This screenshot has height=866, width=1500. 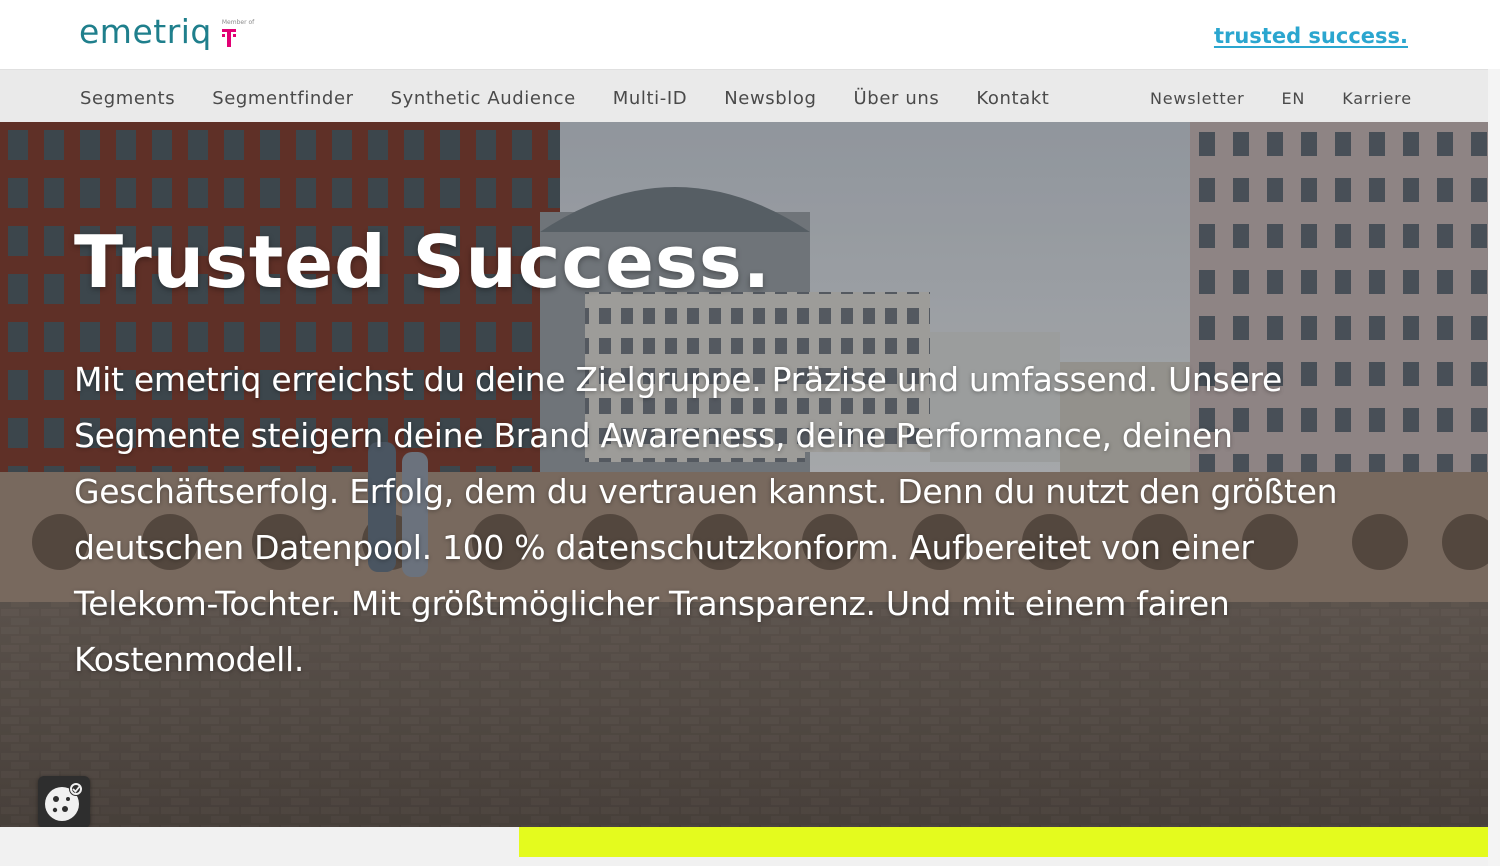 I want to click on logo-wordmark: emetriq, so click(x=145, y=31).